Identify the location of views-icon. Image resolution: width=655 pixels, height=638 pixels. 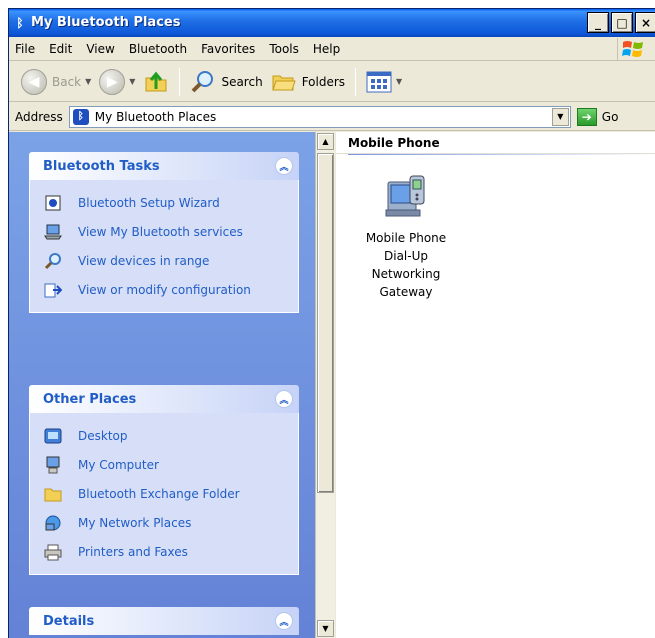
(379, 81).